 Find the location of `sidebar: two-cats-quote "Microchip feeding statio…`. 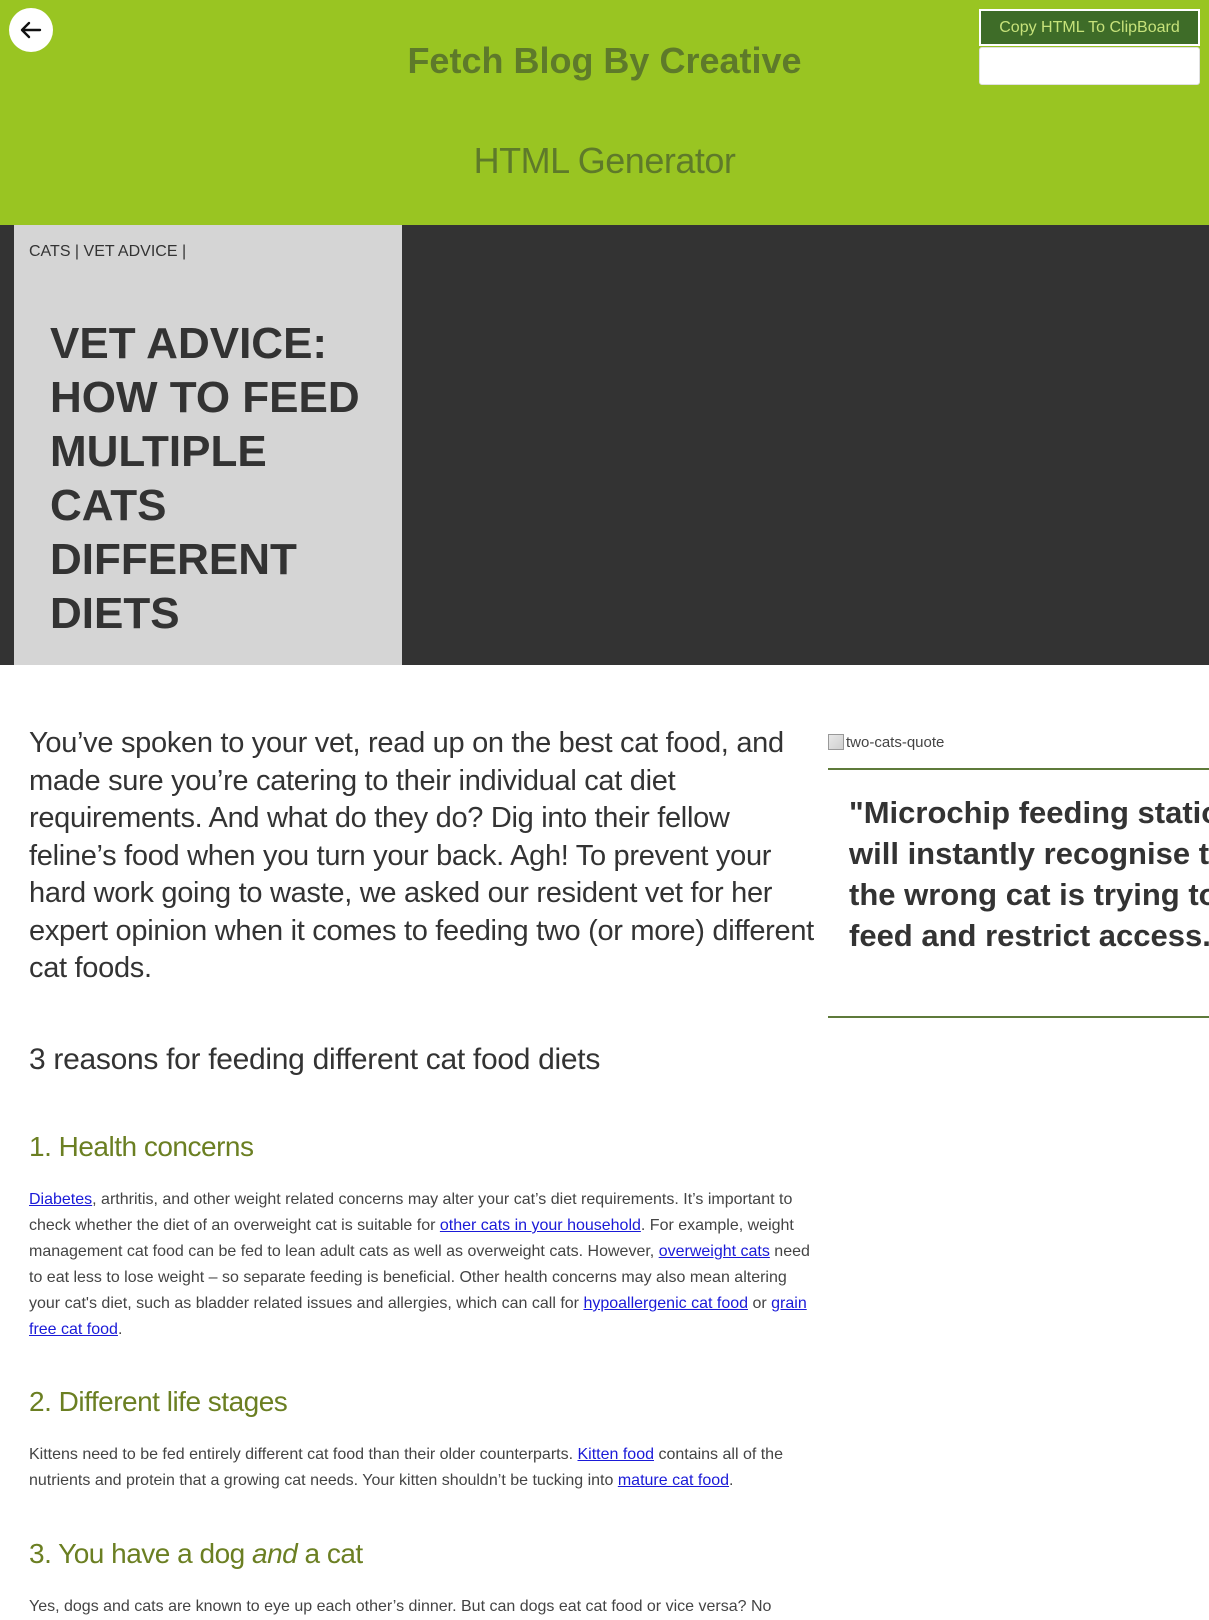

sidebar: two-cats-quote "Microchip feeding statio… is located at coordinates (1018, 874).